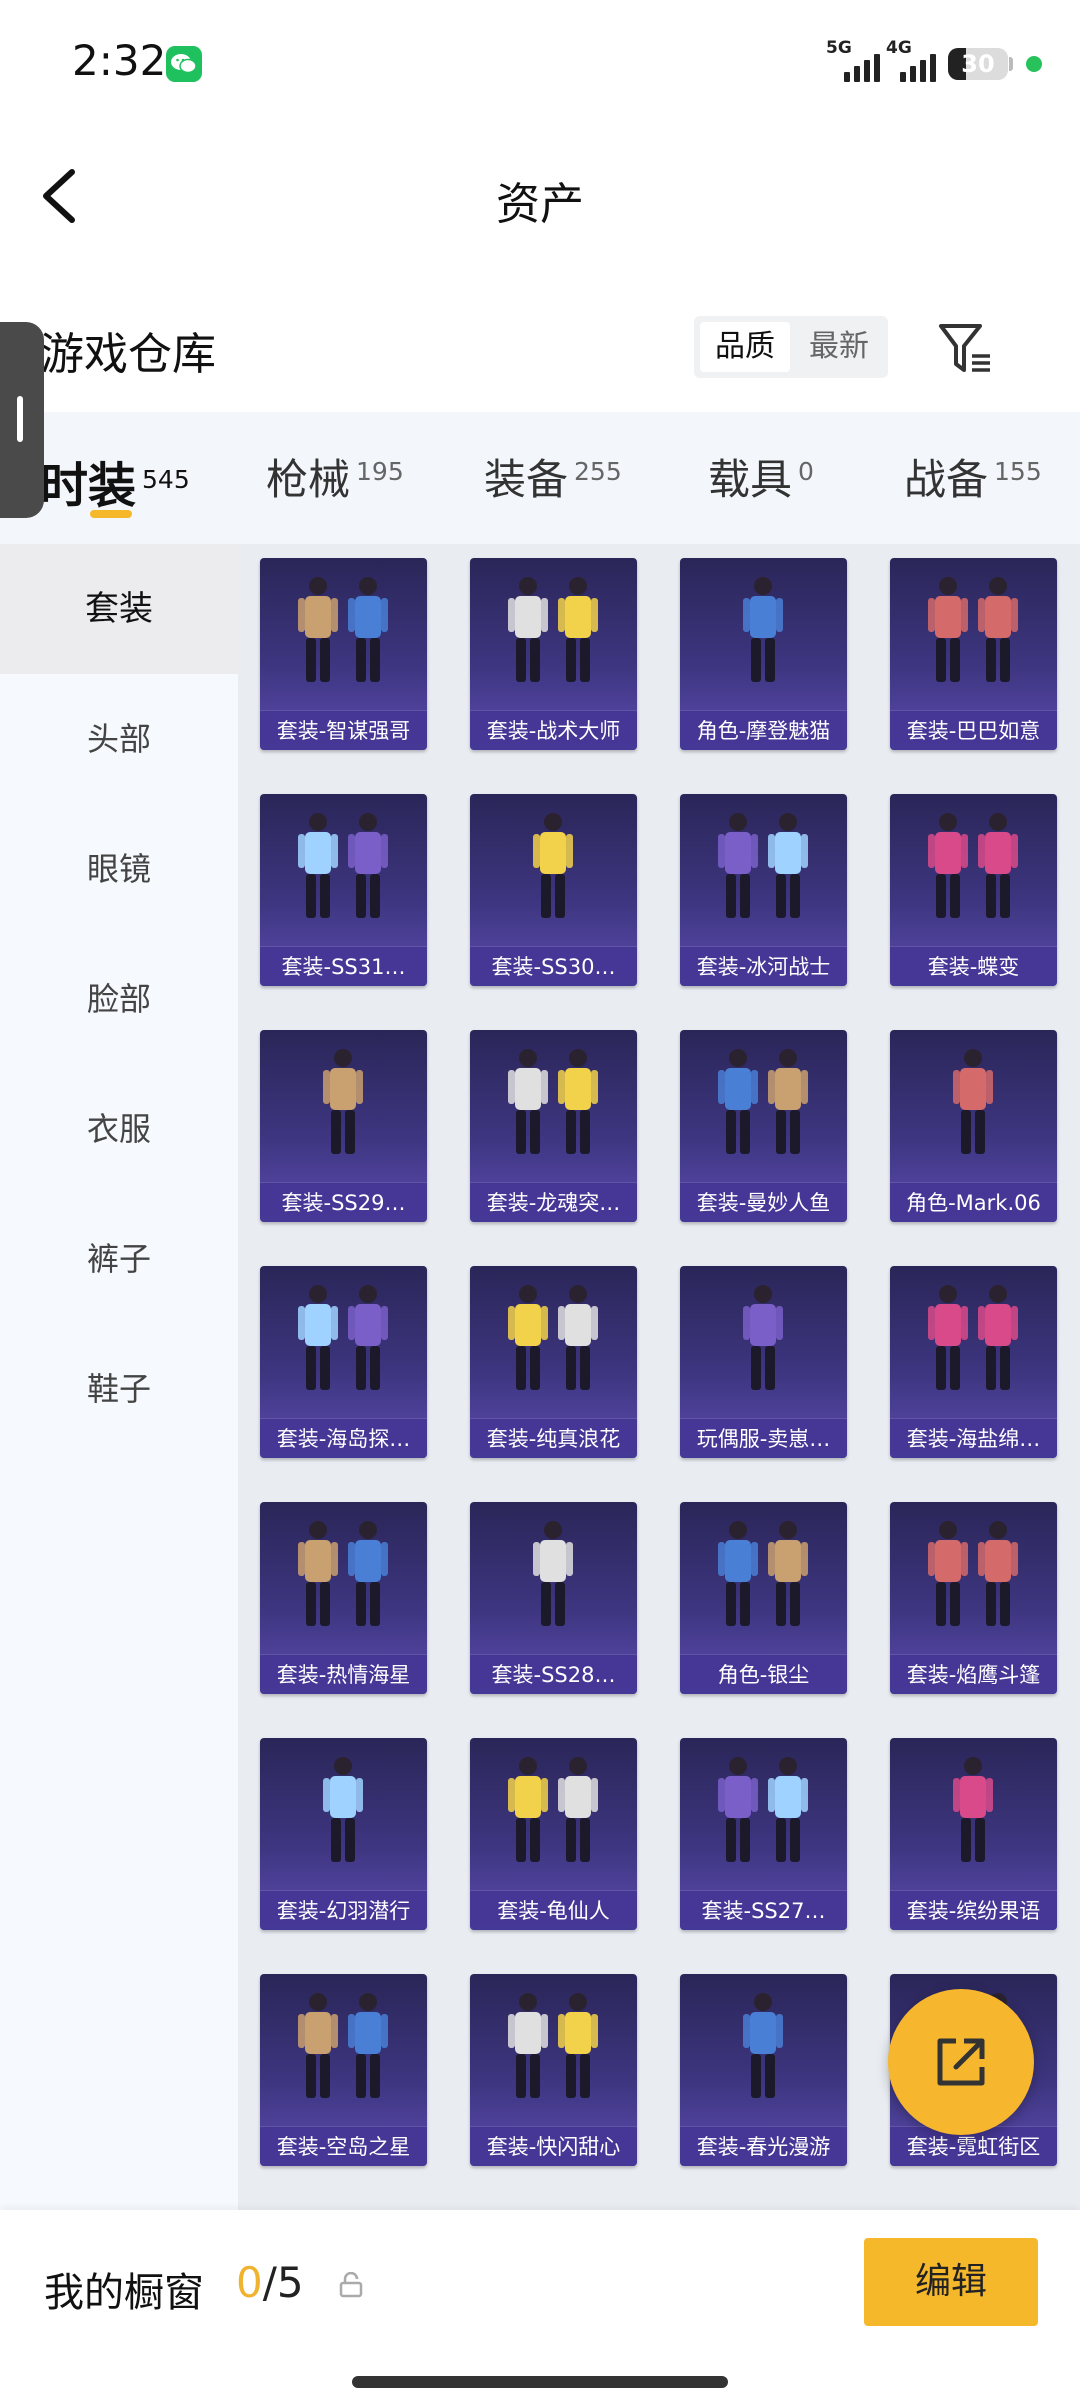  I want to click on tab-label: 载具, so click(750, 479).